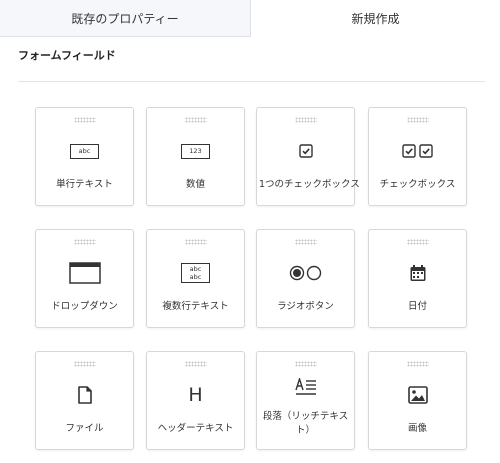 This screenshot has height=463, width=500. What do you see at coordinates (84, 306) in the screenshot?
I see `field-label: ドロップダウン` at bounding box center [84, 306].